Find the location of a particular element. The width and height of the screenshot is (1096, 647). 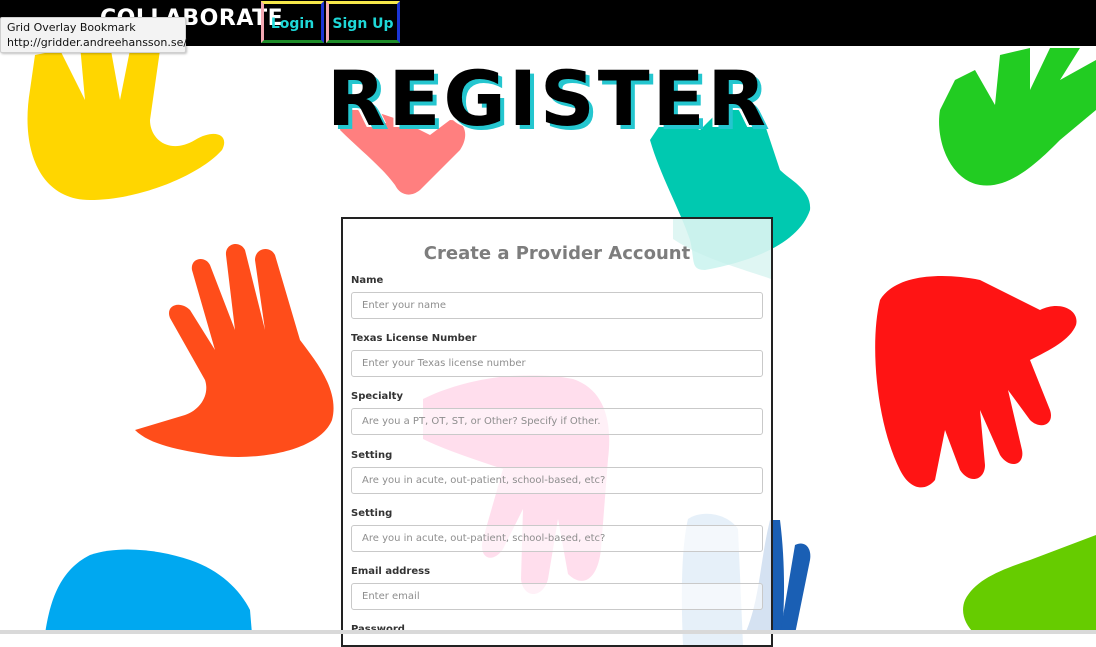

specialty-label: Specialty is located at coordinates (377, 396).